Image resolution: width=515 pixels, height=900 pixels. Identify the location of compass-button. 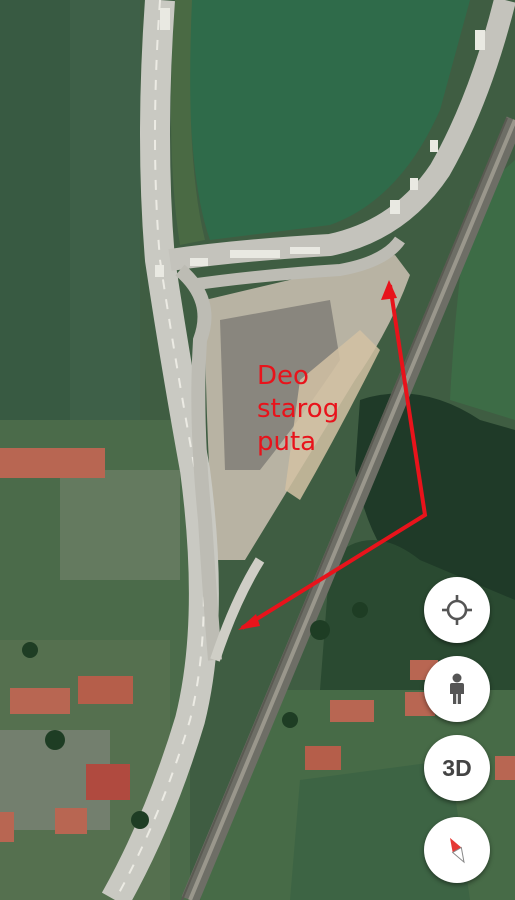
(457, 850).